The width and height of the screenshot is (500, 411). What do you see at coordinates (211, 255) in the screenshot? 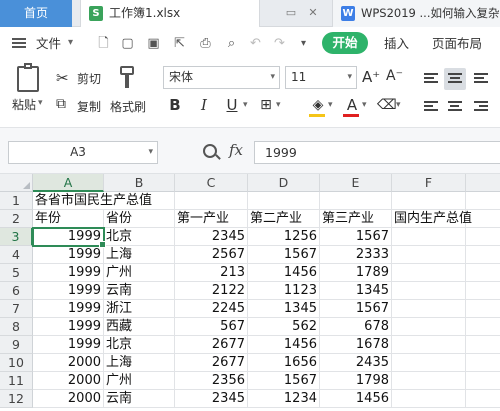
I see `data-cell: 2567` at bounding box center [211, 255].